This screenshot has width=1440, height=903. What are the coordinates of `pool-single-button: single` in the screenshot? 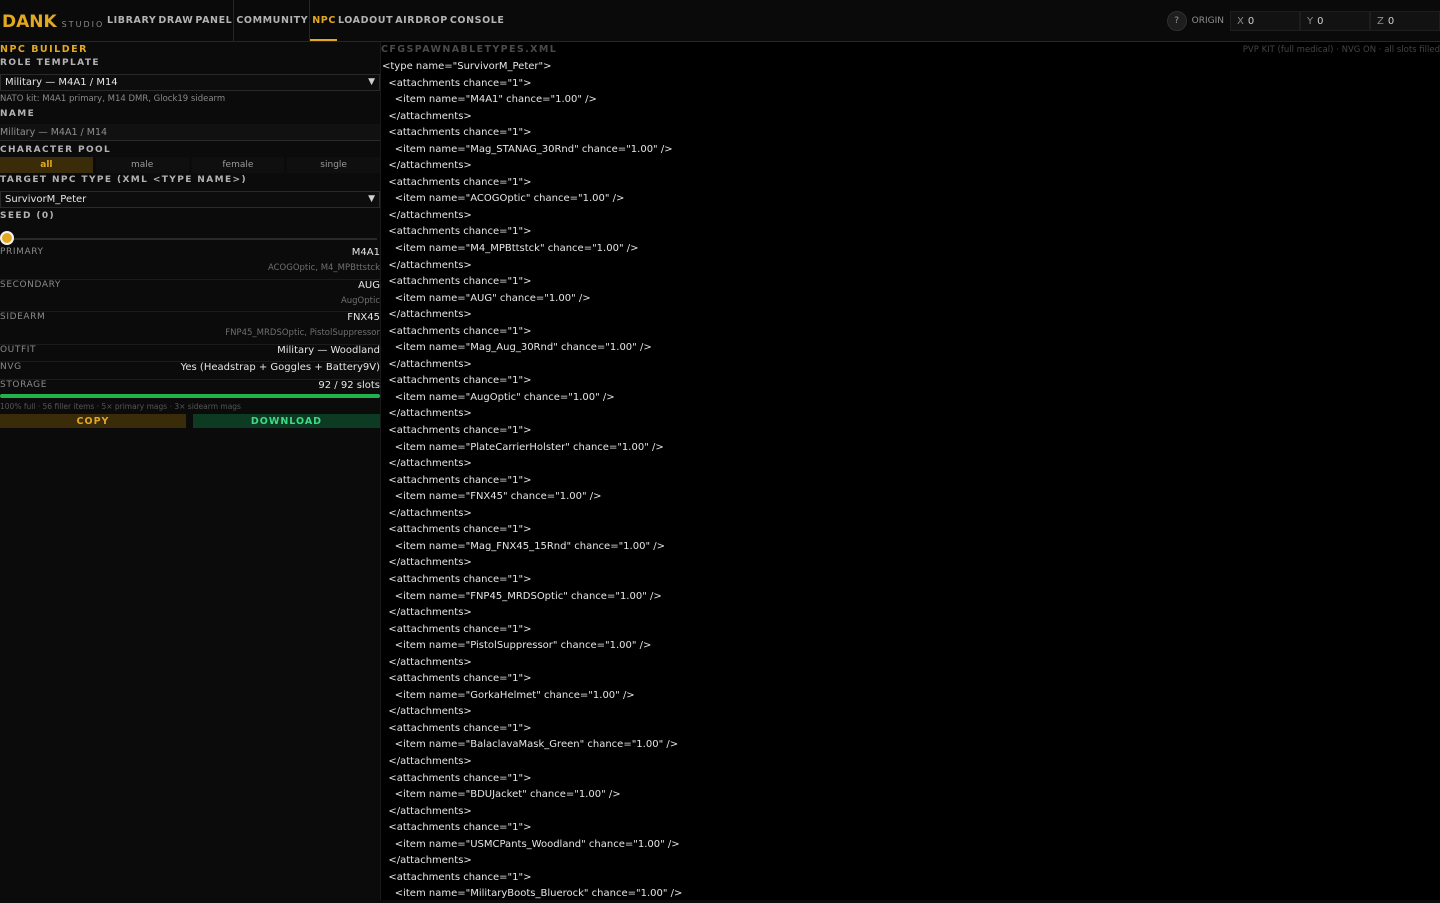 It's located at (333, 165).